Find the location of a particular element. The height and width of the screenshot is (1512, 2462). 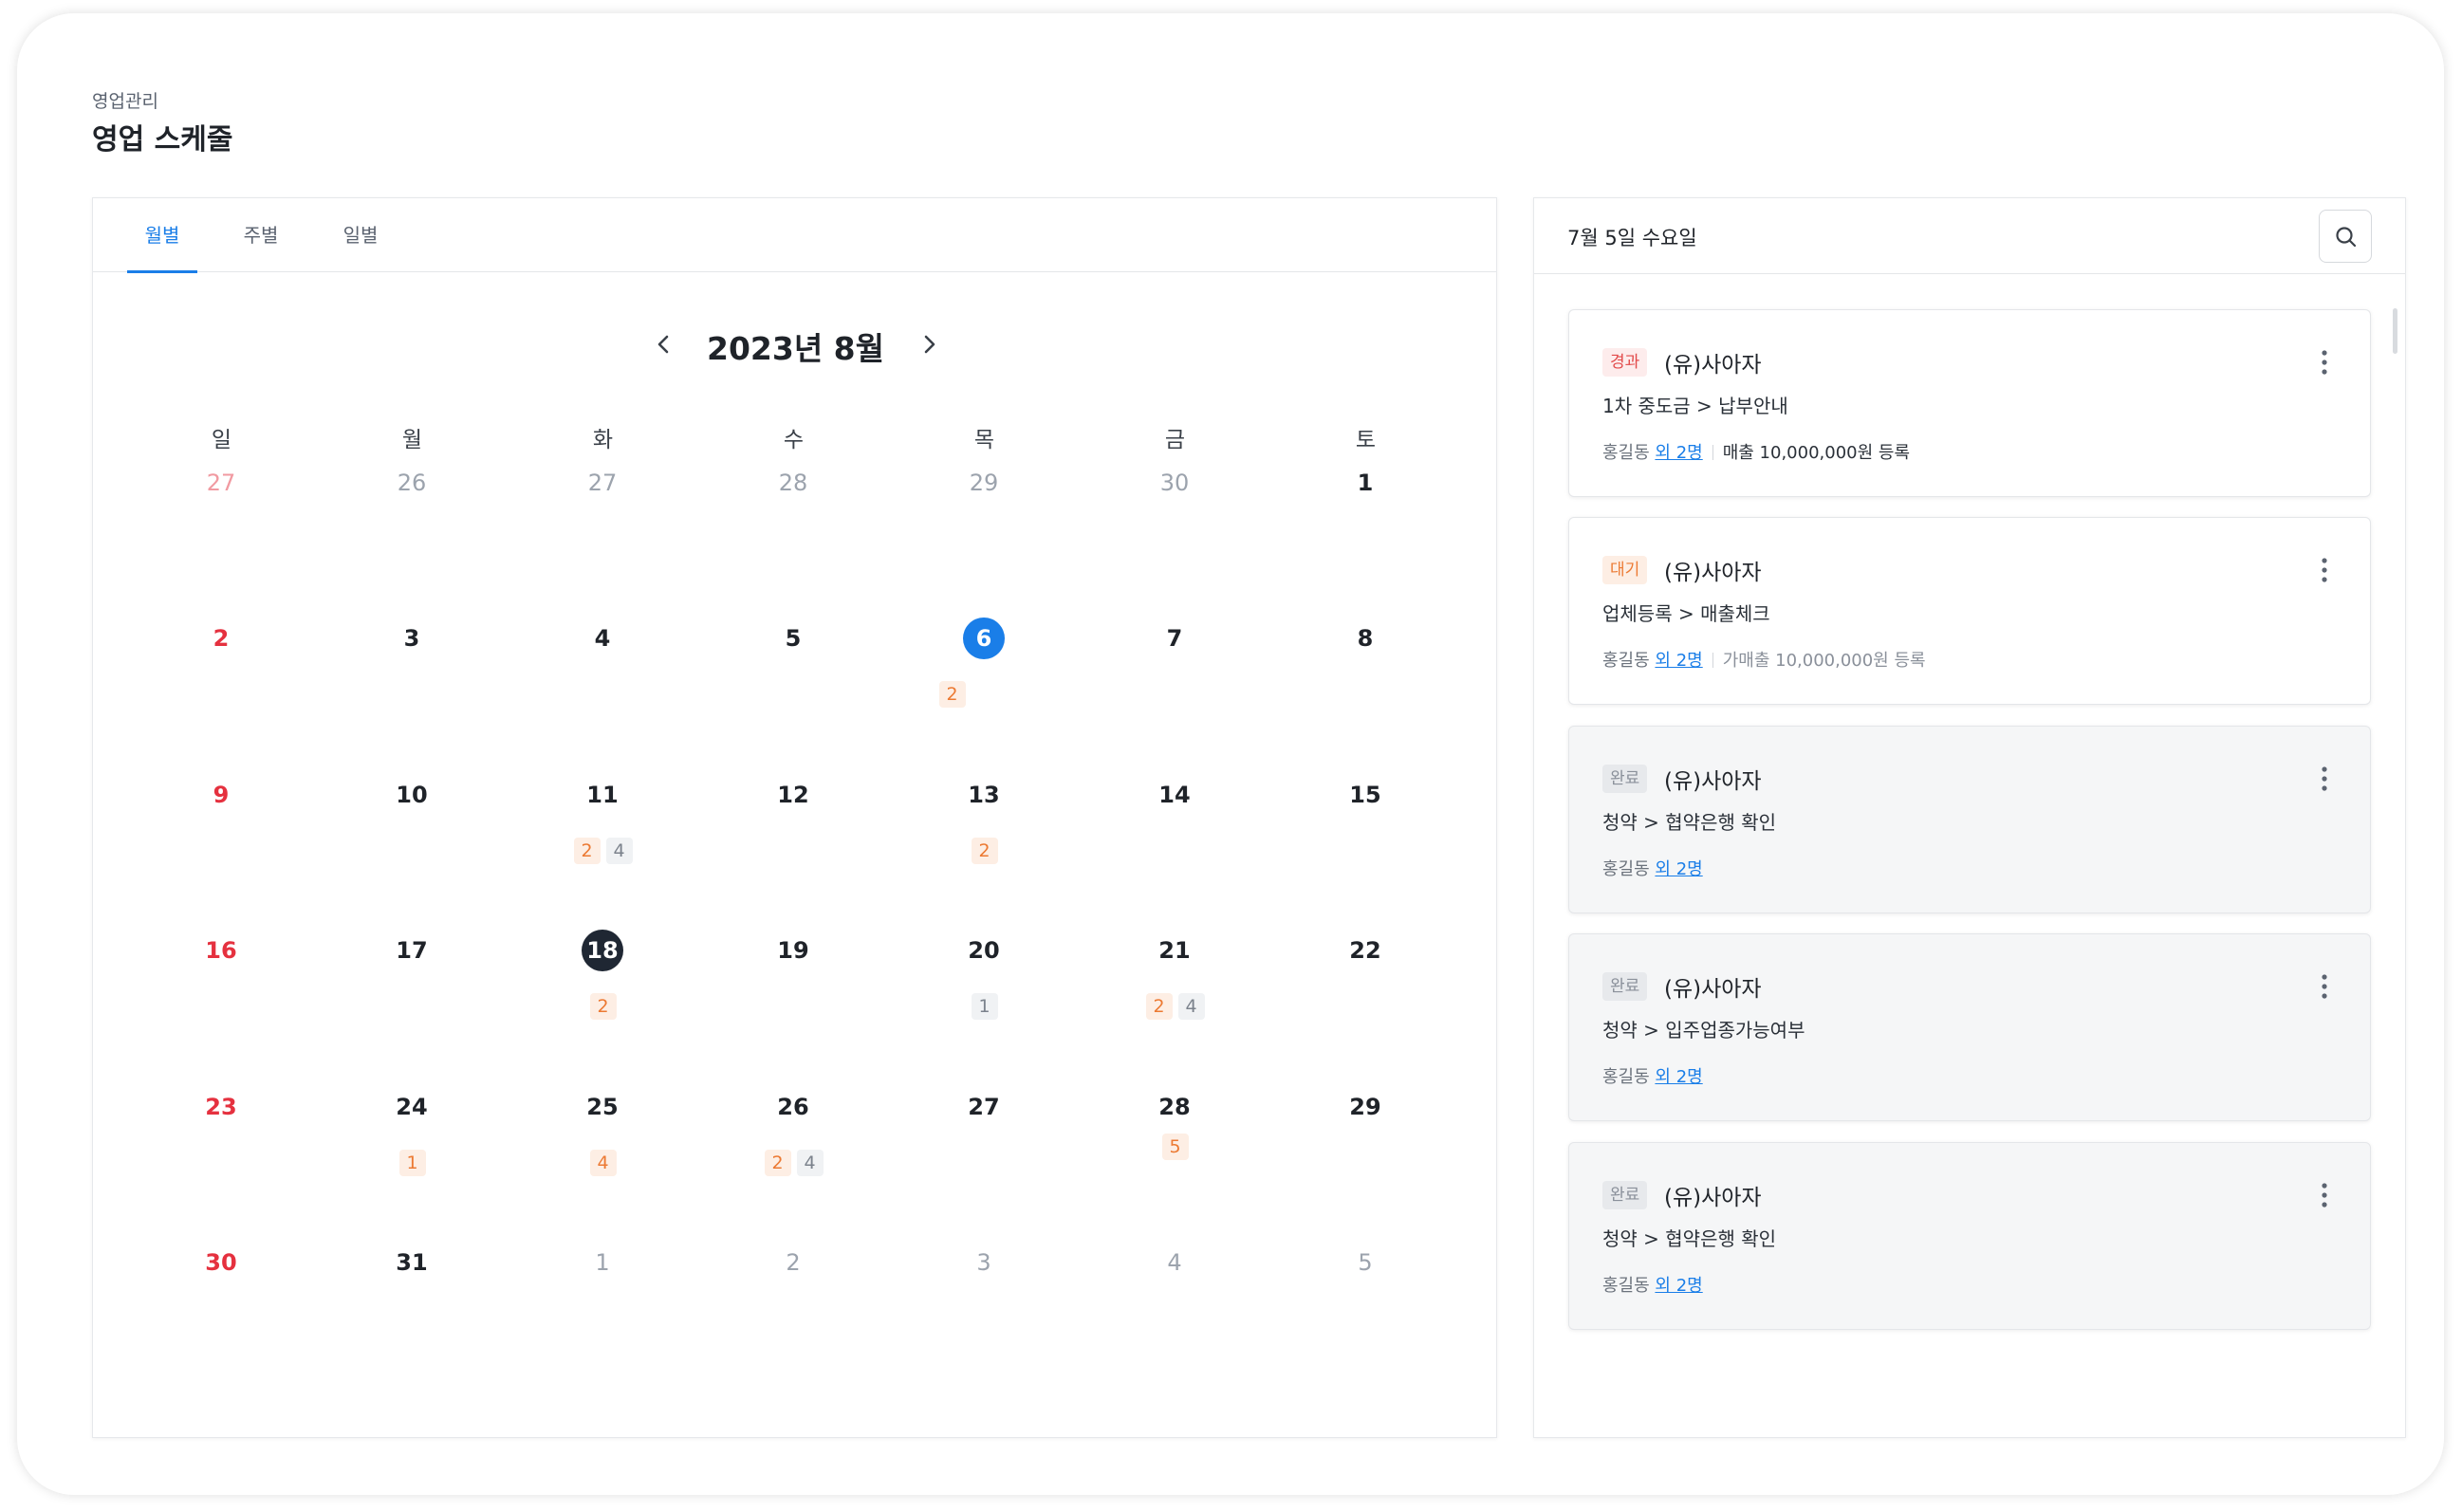

calendar-day-cell: 15 is located at coordinates (1365, 852).